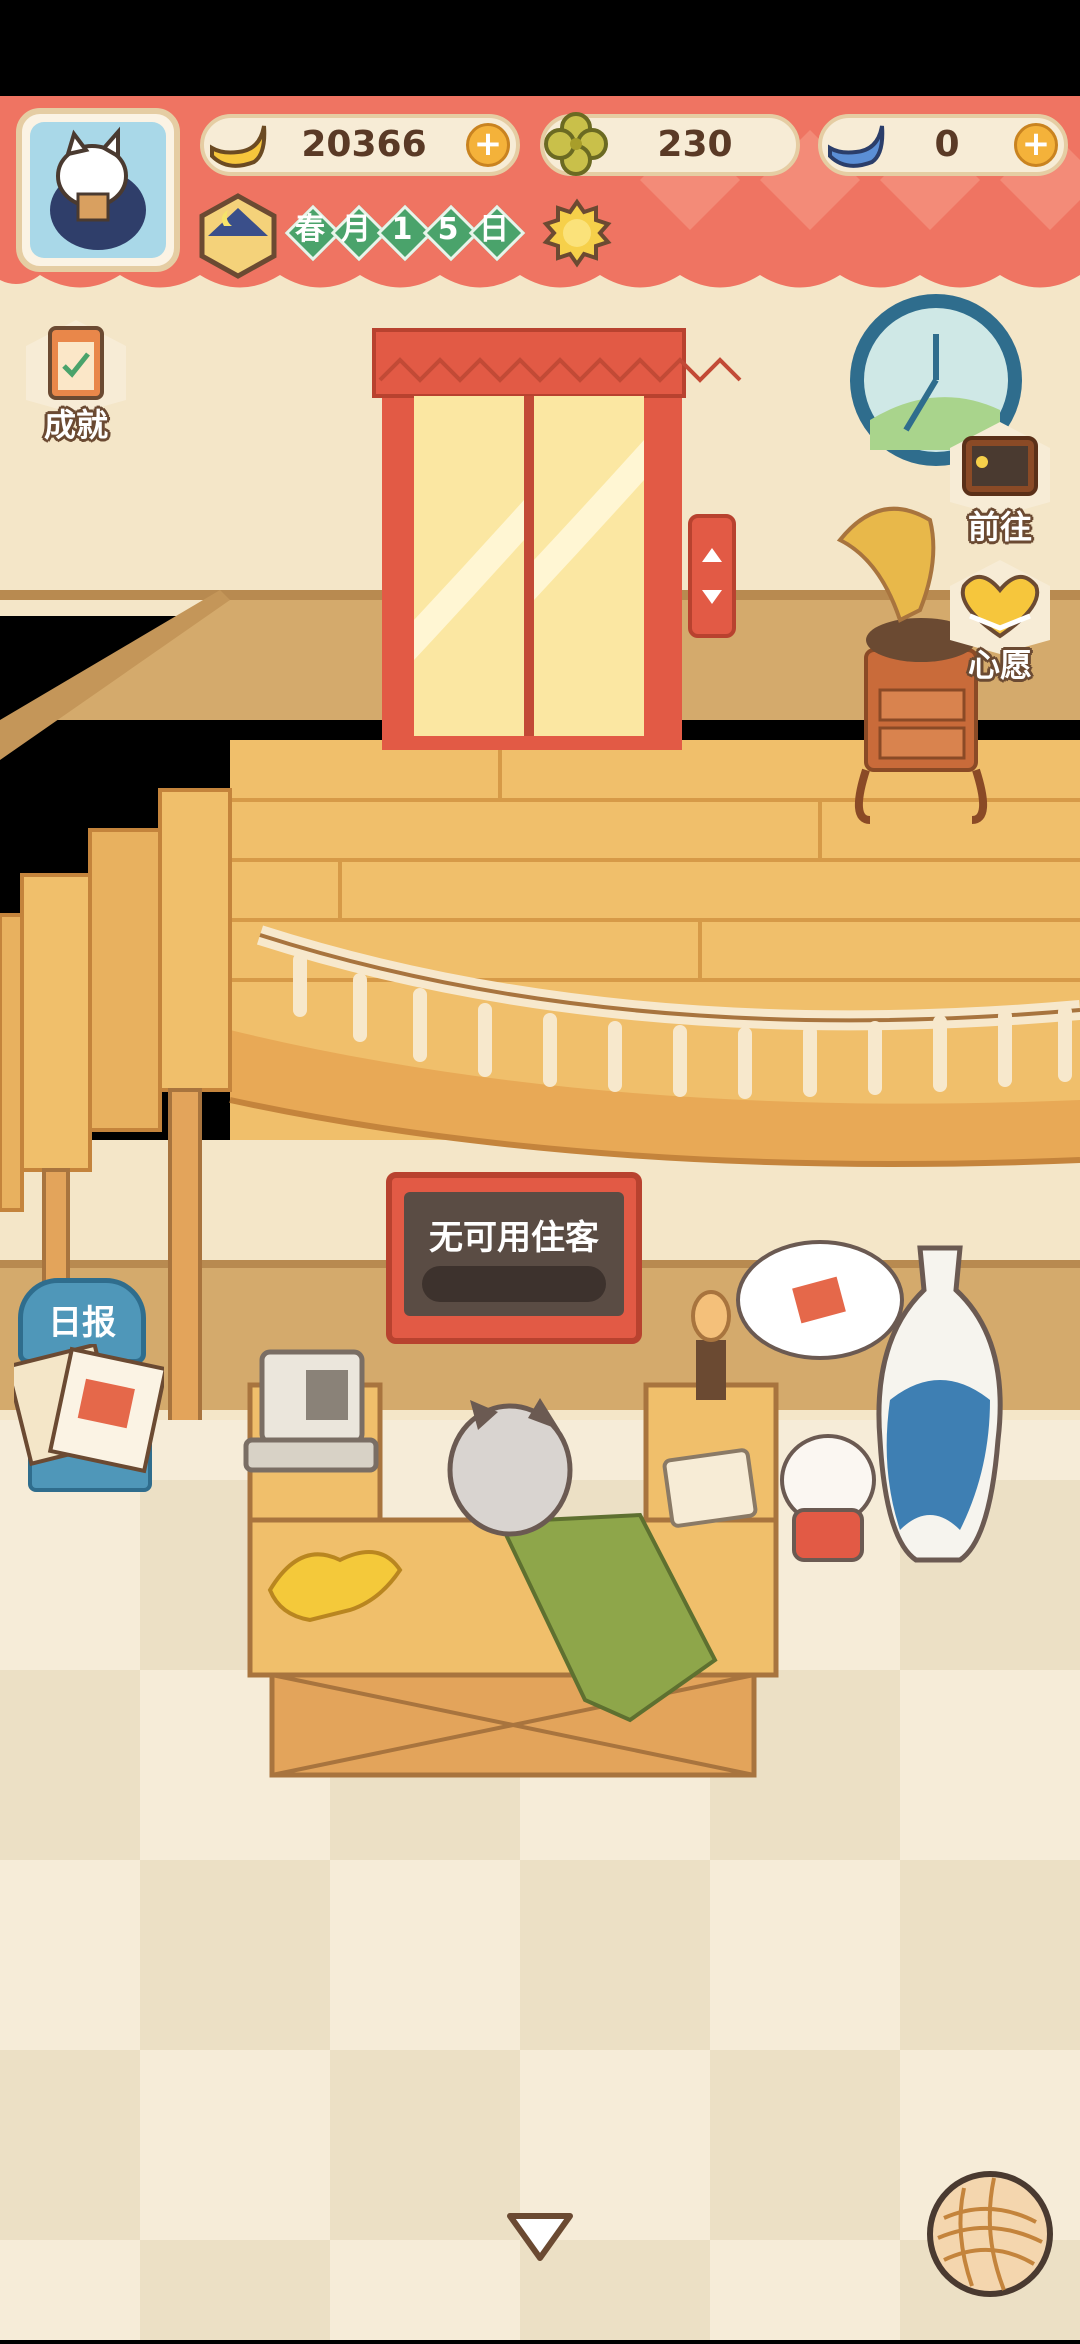  What do you see at coordinates (947, 144) in the screenshot?
I see `blue-banana-amount: 0` at bounding box center [947, 144].